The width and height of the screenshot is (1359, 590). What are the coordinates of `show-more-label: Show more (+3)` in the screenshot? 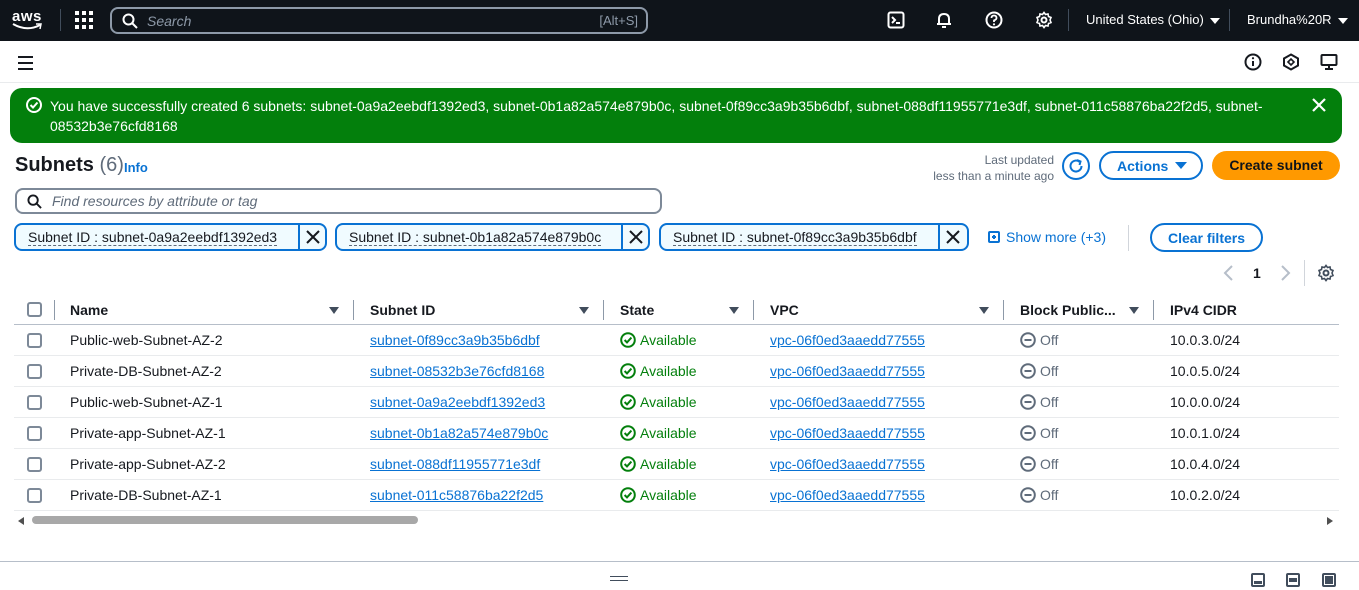 It's located at (1056, 237).